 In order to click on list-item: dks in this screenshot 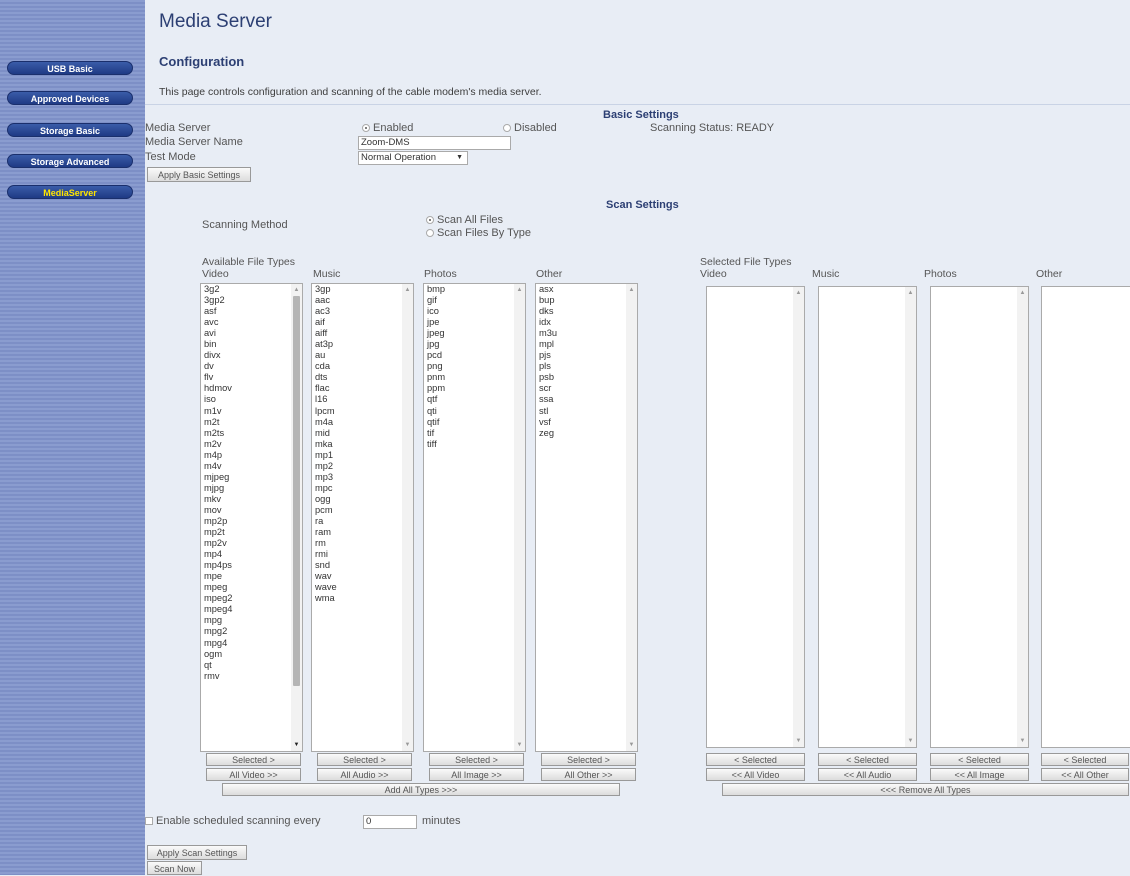, I will do `click(548, 311)`.